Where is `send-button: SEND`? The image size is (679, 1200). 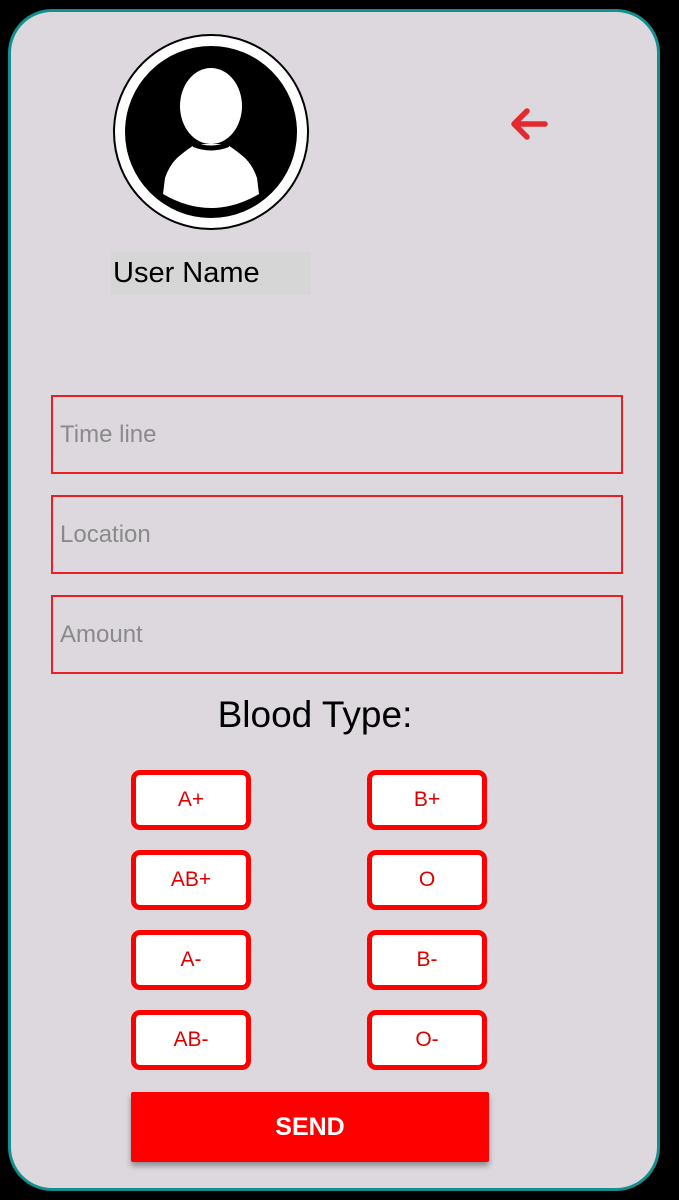 send-button: SEND is located at coordinates (310, 1127).